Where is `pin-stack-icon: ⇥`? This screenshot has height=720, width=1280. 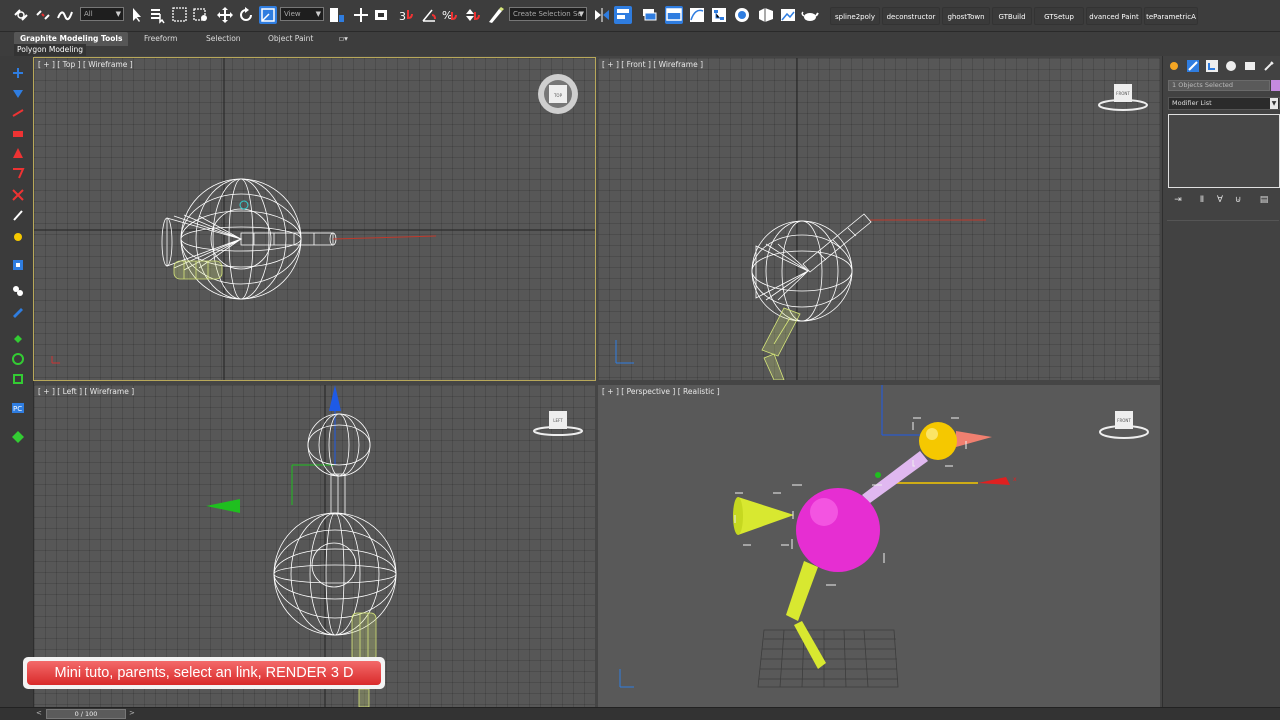 pin-stack-icon: ⇥ is located at coordinates (1178, 200).